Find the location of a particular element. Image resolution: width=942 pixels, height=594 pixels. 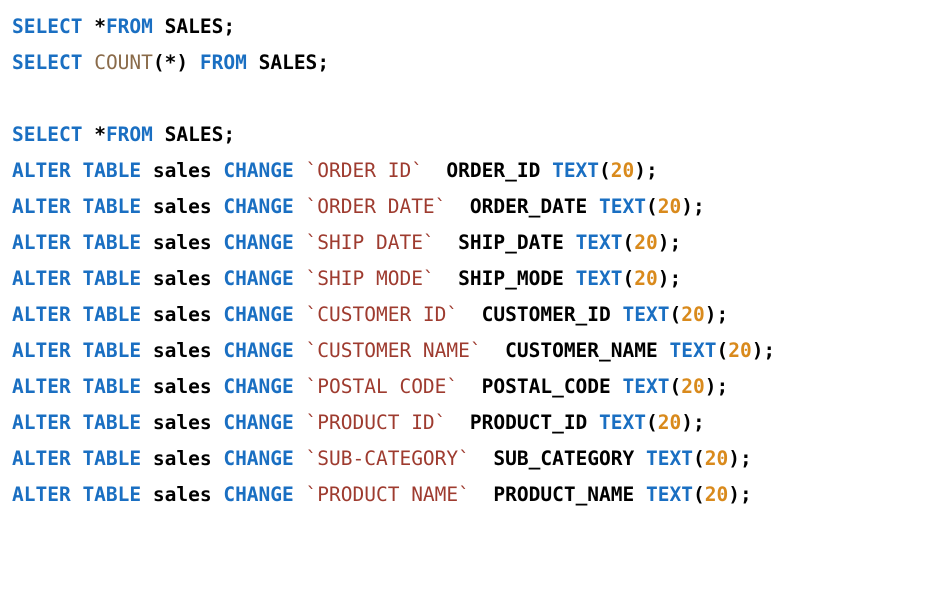

sql-punctuation: (*) is located at coordinates (170, 62).